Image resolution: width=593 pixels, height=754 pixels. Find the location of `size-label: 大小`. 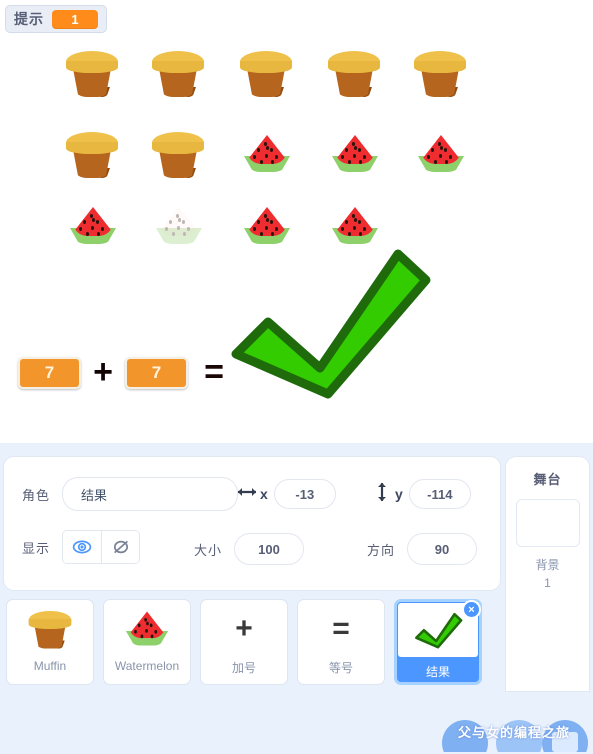

size-label: 大小 is located at coordinates (208, 550).